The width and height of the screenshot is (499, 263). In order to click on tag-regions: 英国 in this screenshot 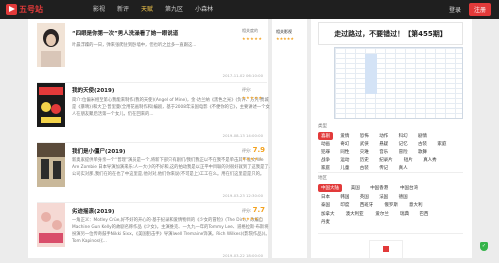, I will do `click(364, 197)`.